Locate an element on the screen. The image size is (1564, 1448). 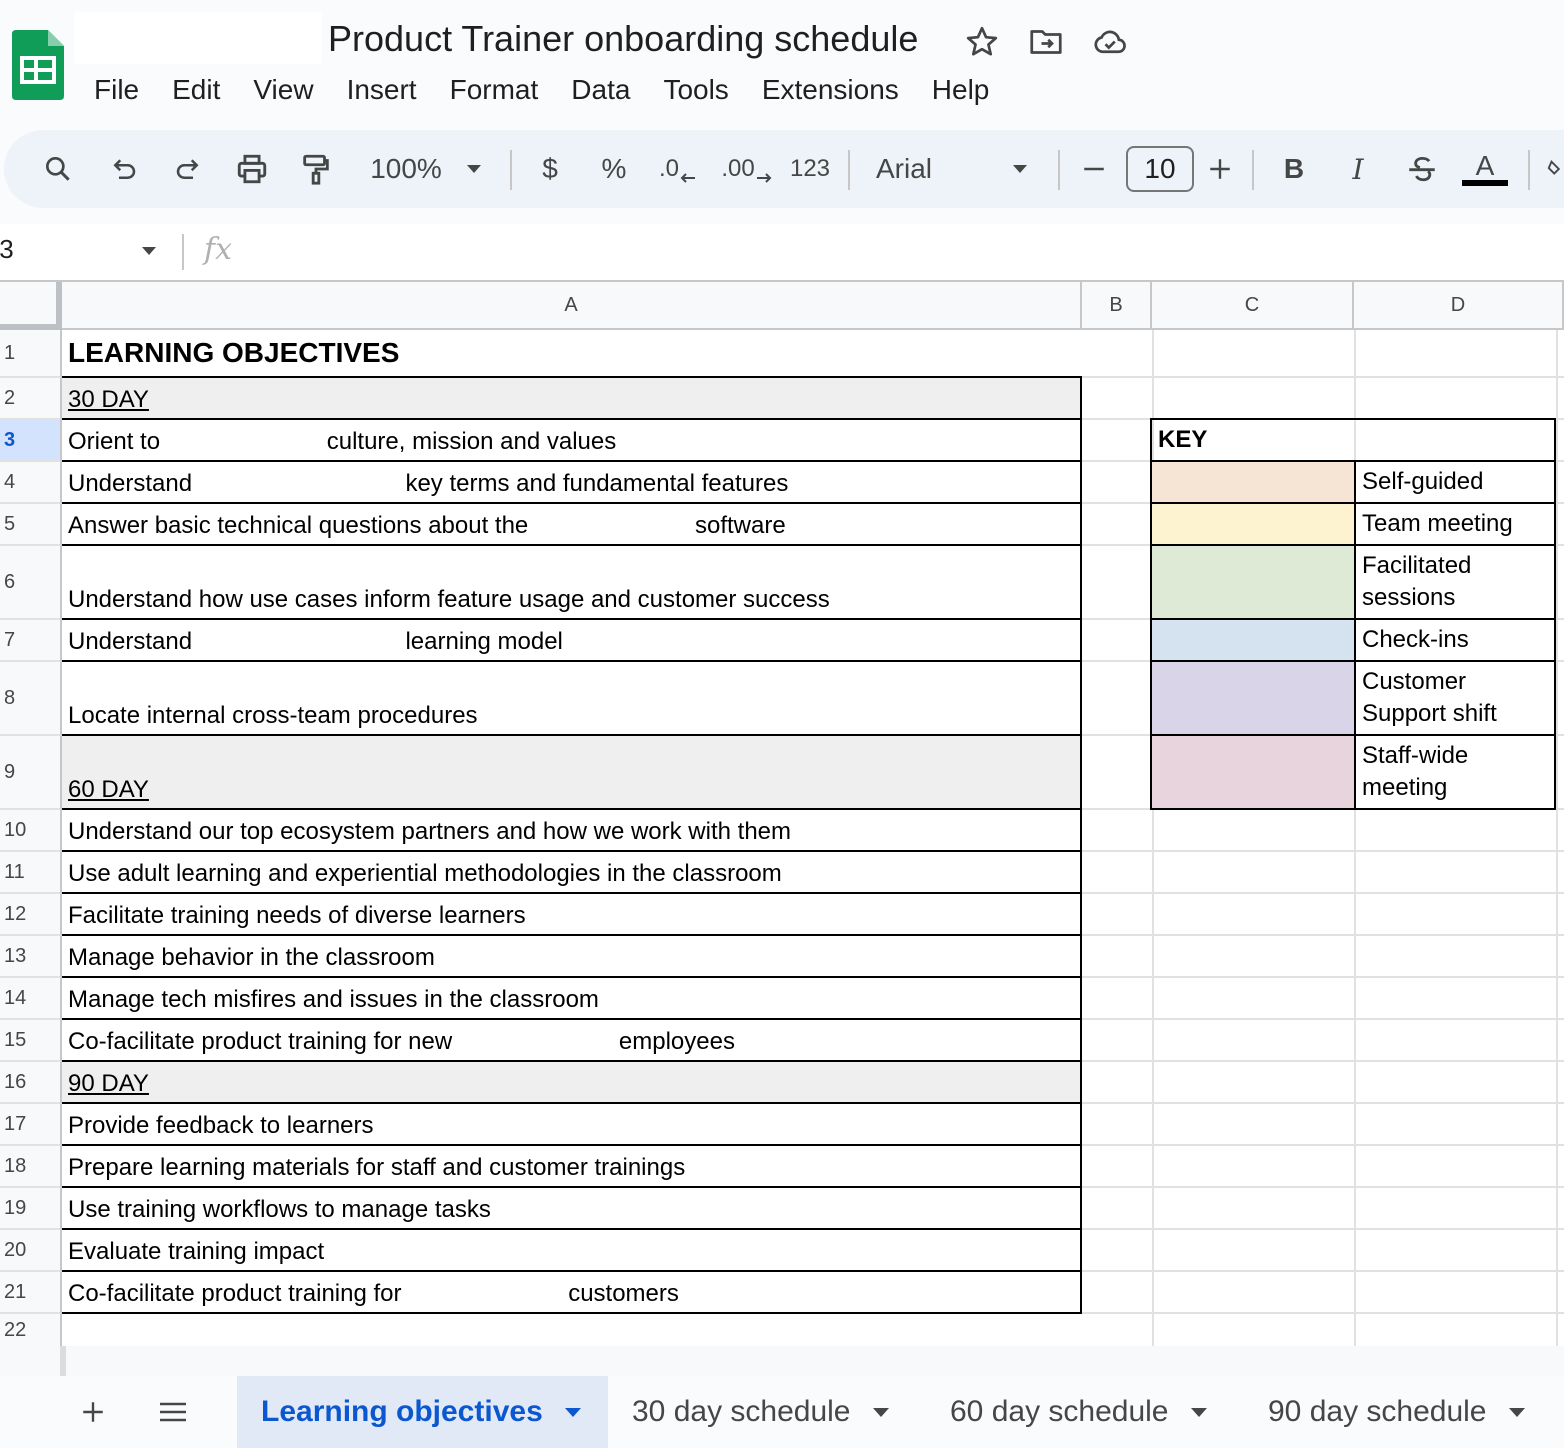
row-header-1: 1 is located at coordinates (31, 354).